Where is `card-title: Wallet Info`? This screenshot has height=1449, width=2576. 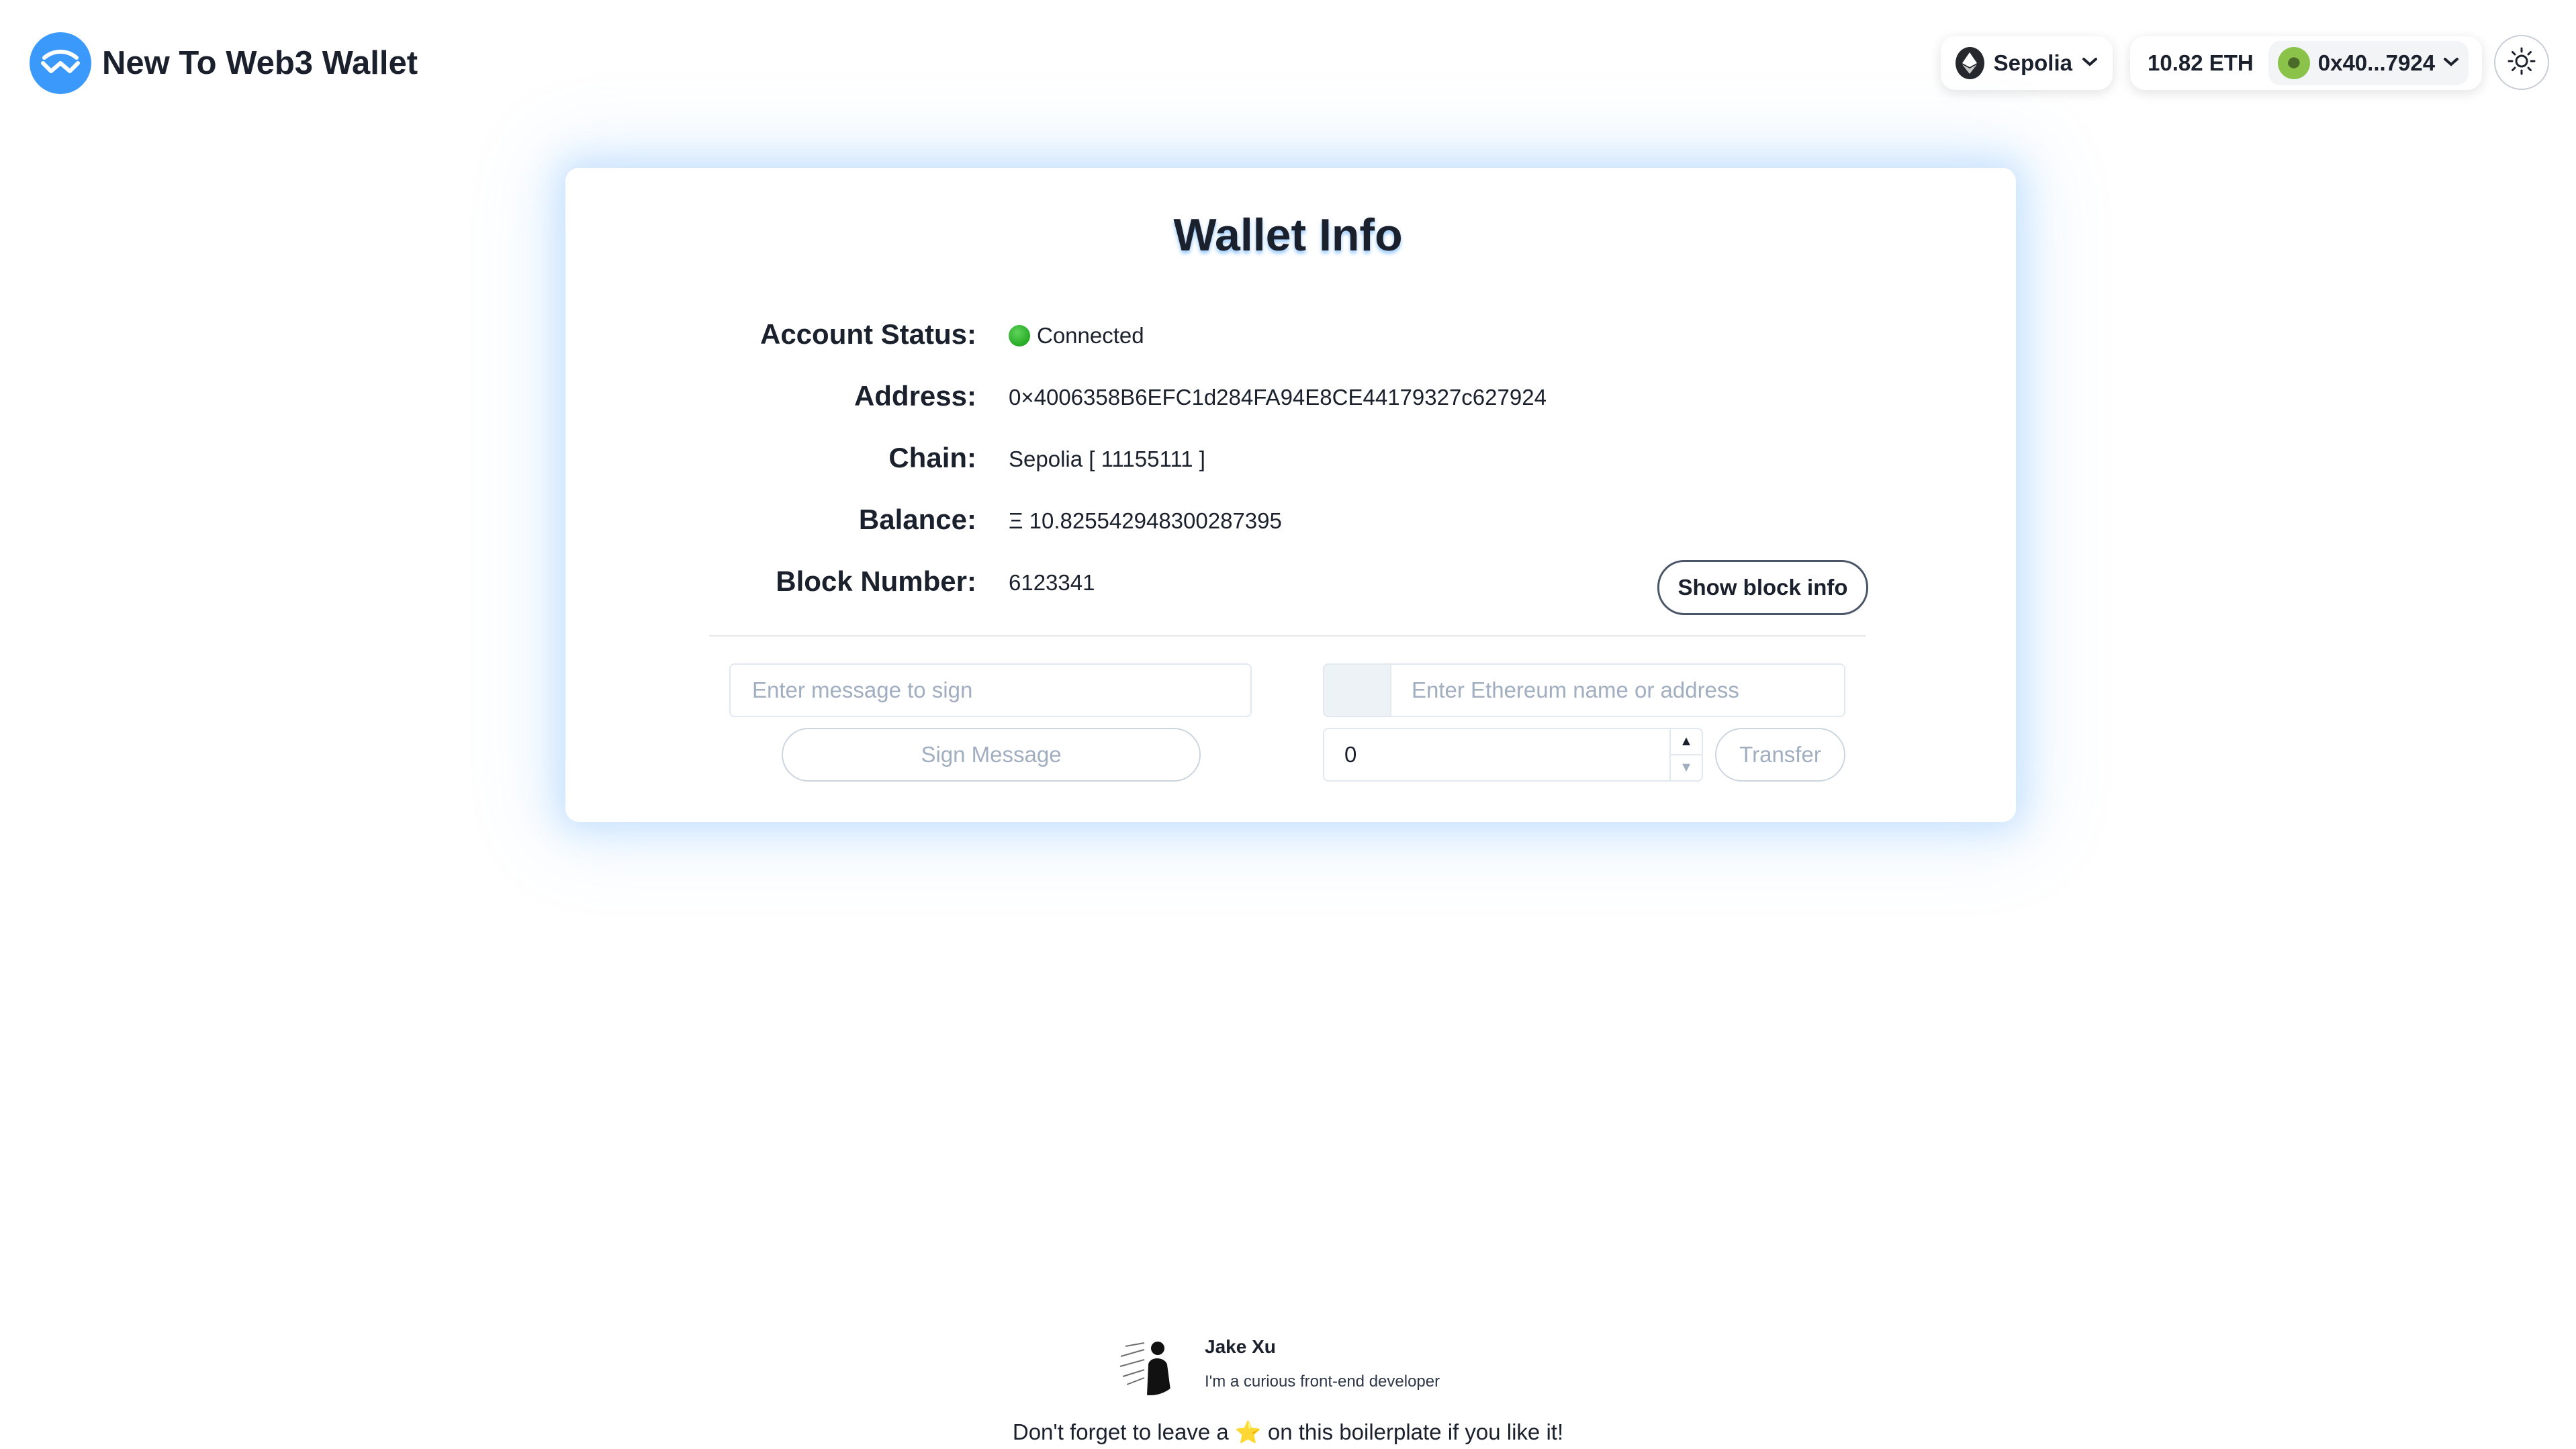 card-title: Wallet Info is located at coordinates (1288, 235).